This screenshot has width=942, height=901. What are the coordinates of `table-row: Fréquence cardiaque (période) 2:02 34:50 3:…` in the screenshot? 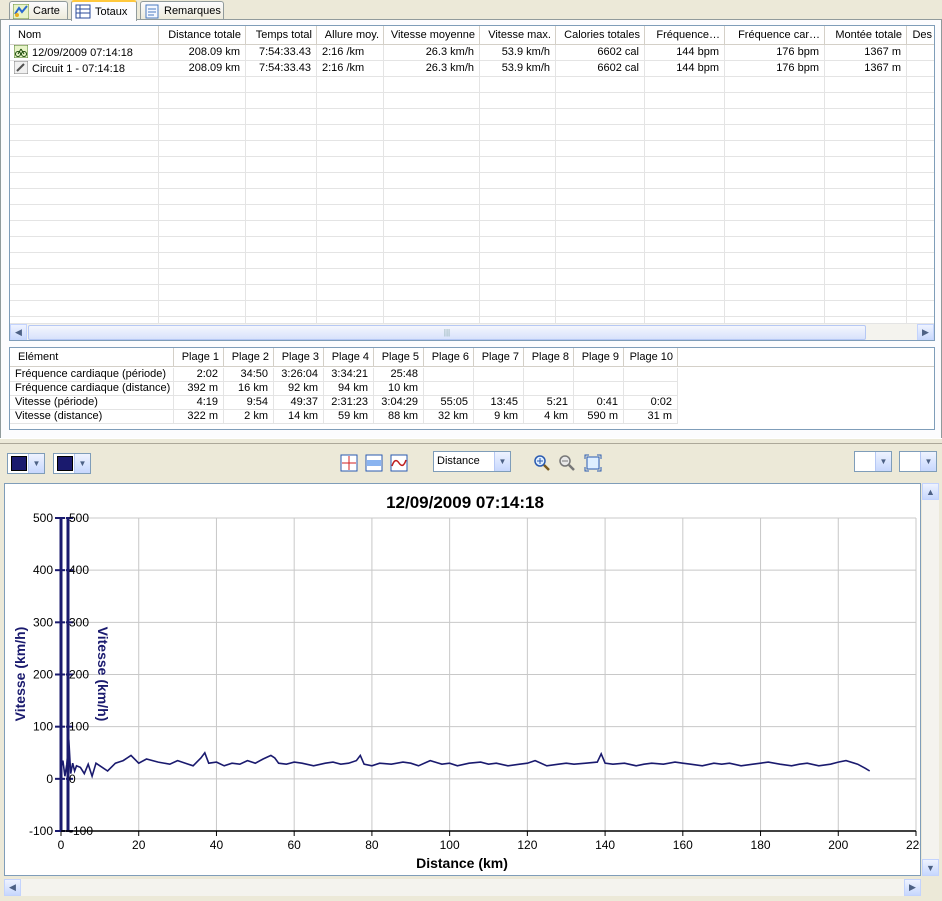 It's located at (472, 375).